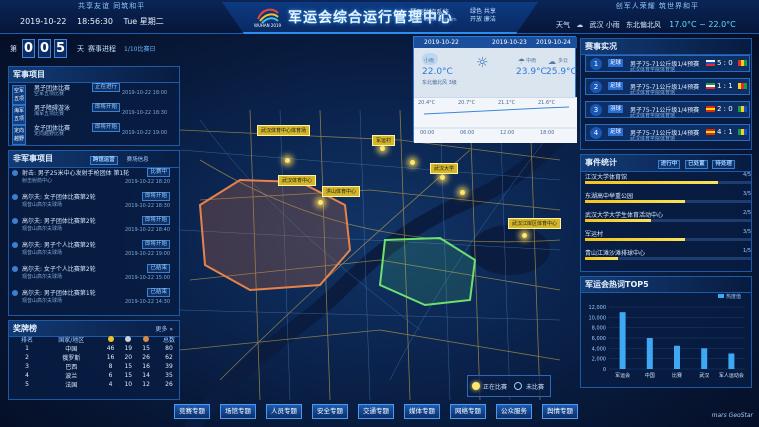 The image size is (759, 427). Describe the element at coordinates (468, 411) in the screenshot. I see `nav-button: 网络专题` at that location.